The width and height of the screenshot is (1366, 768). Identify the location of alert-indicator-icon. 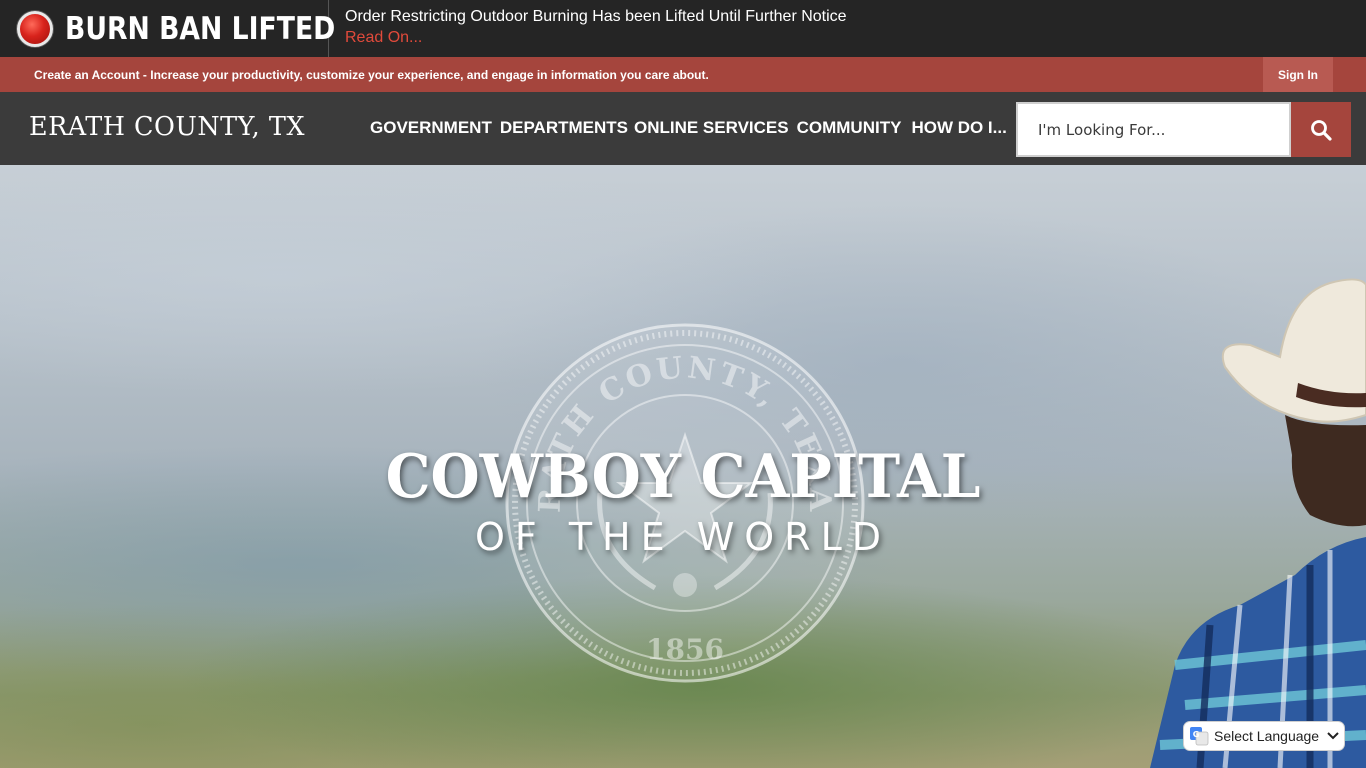
(35, 28).